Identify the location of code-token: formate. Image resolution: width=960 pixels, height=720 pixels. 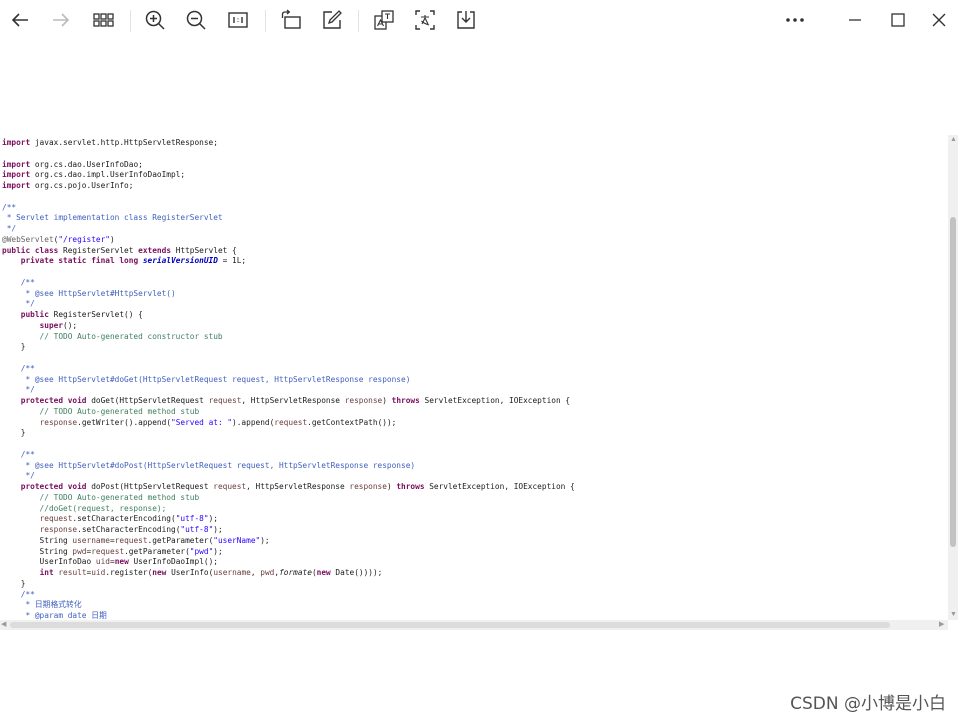
(295, 572).